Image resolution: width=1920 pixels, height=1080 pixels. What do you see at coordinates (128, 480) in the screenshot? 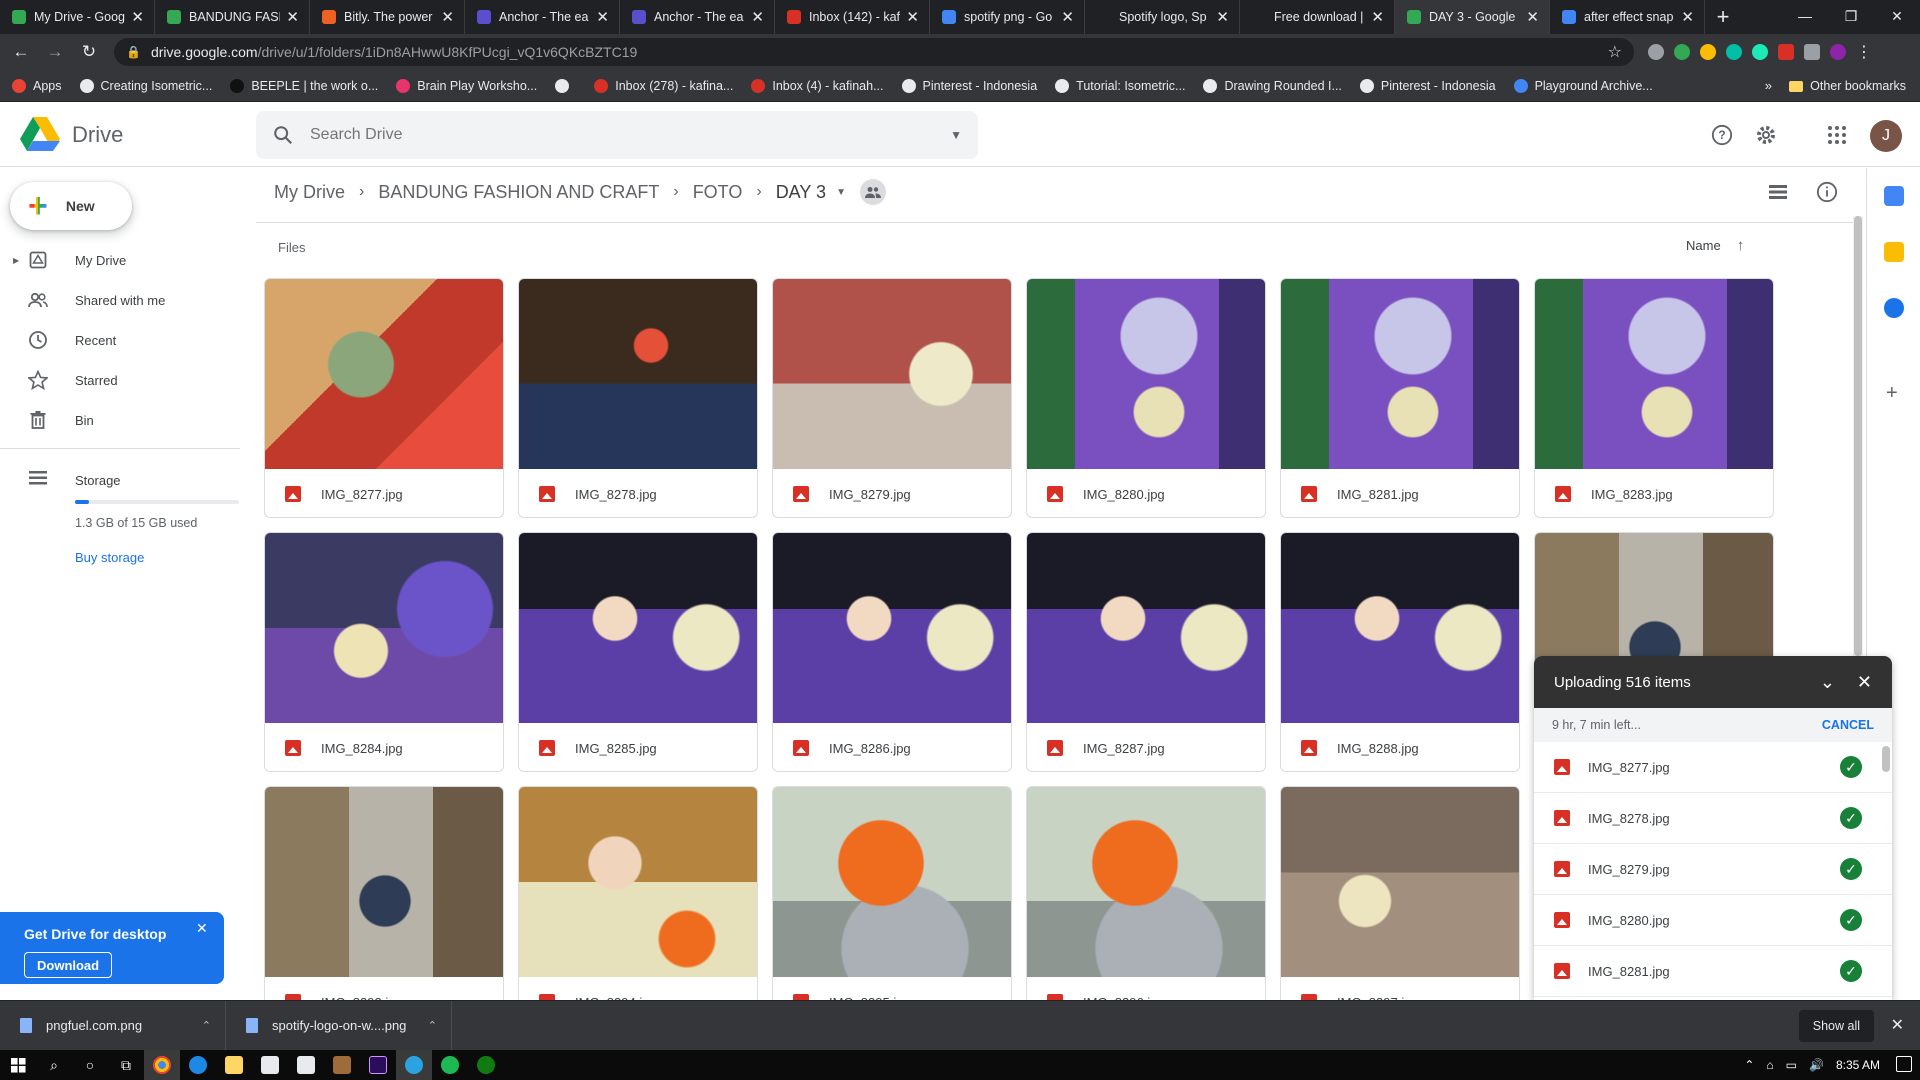
I see `sidebar-item-storage: Storage` at bounding box center [128, 480].